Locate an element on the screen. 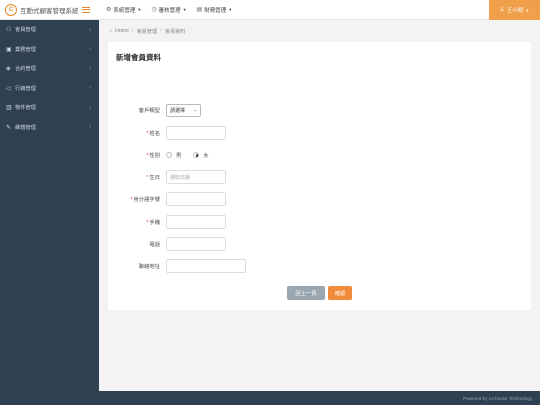  sidebar-item-marketing: ◁ 行銷管理 ‹ is located at coordinates (49, 89).